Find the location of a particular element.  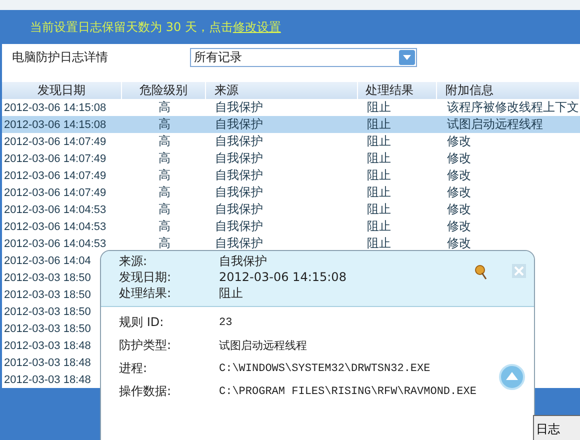

filter-dropdown: 所有记录 is located at coordinates (303, 57).